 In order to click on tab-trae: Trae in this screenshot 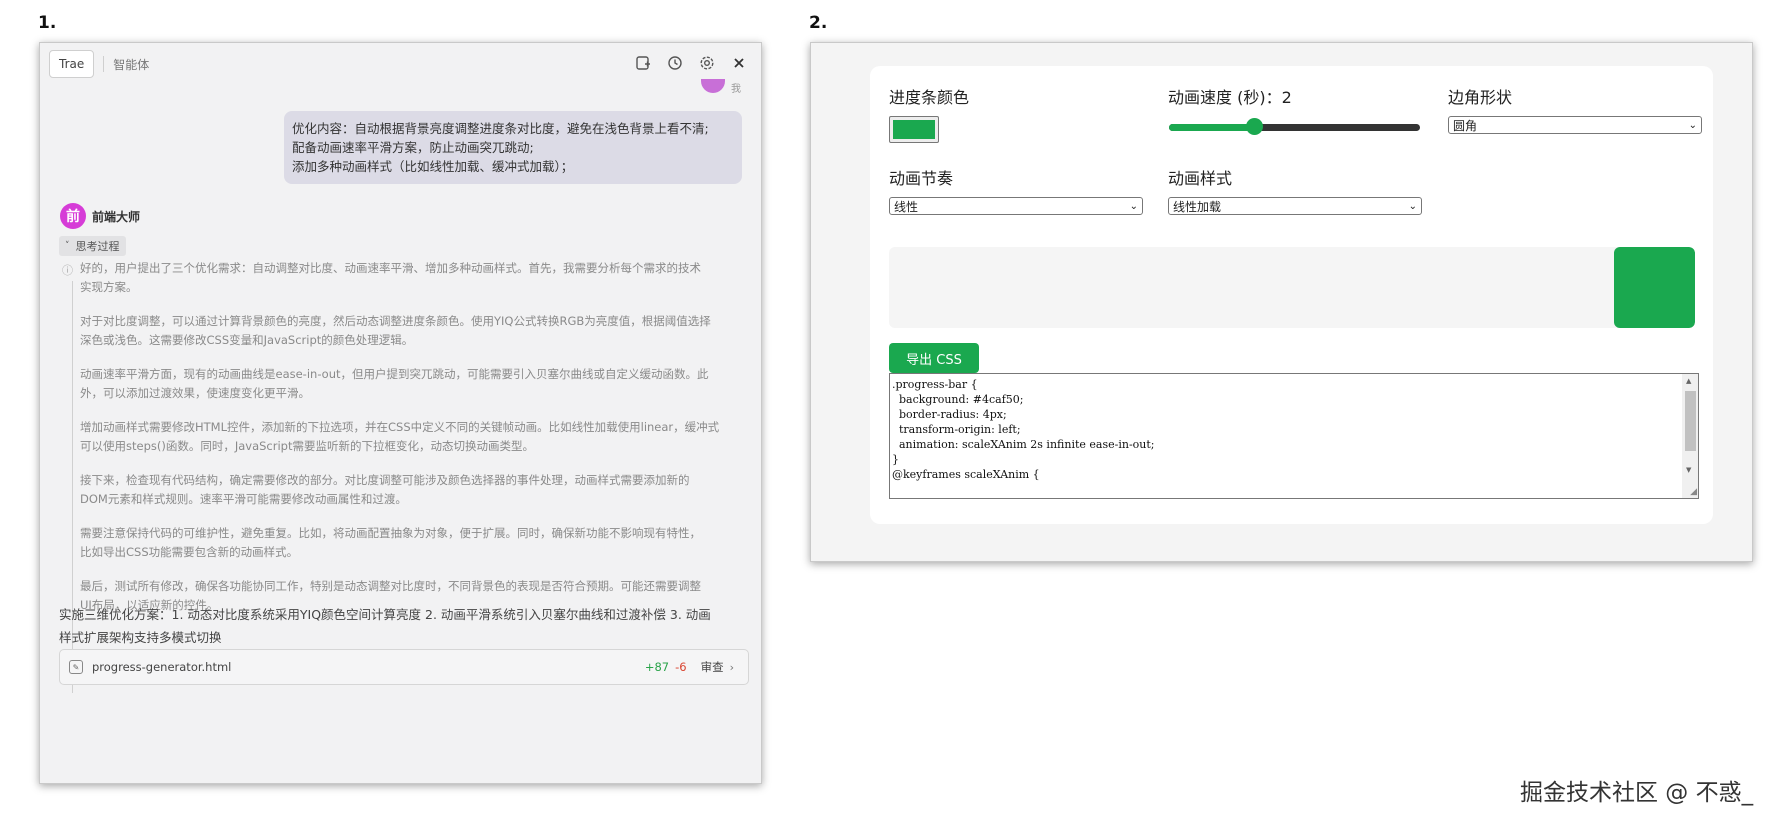, I will do `click(72, 64)`.